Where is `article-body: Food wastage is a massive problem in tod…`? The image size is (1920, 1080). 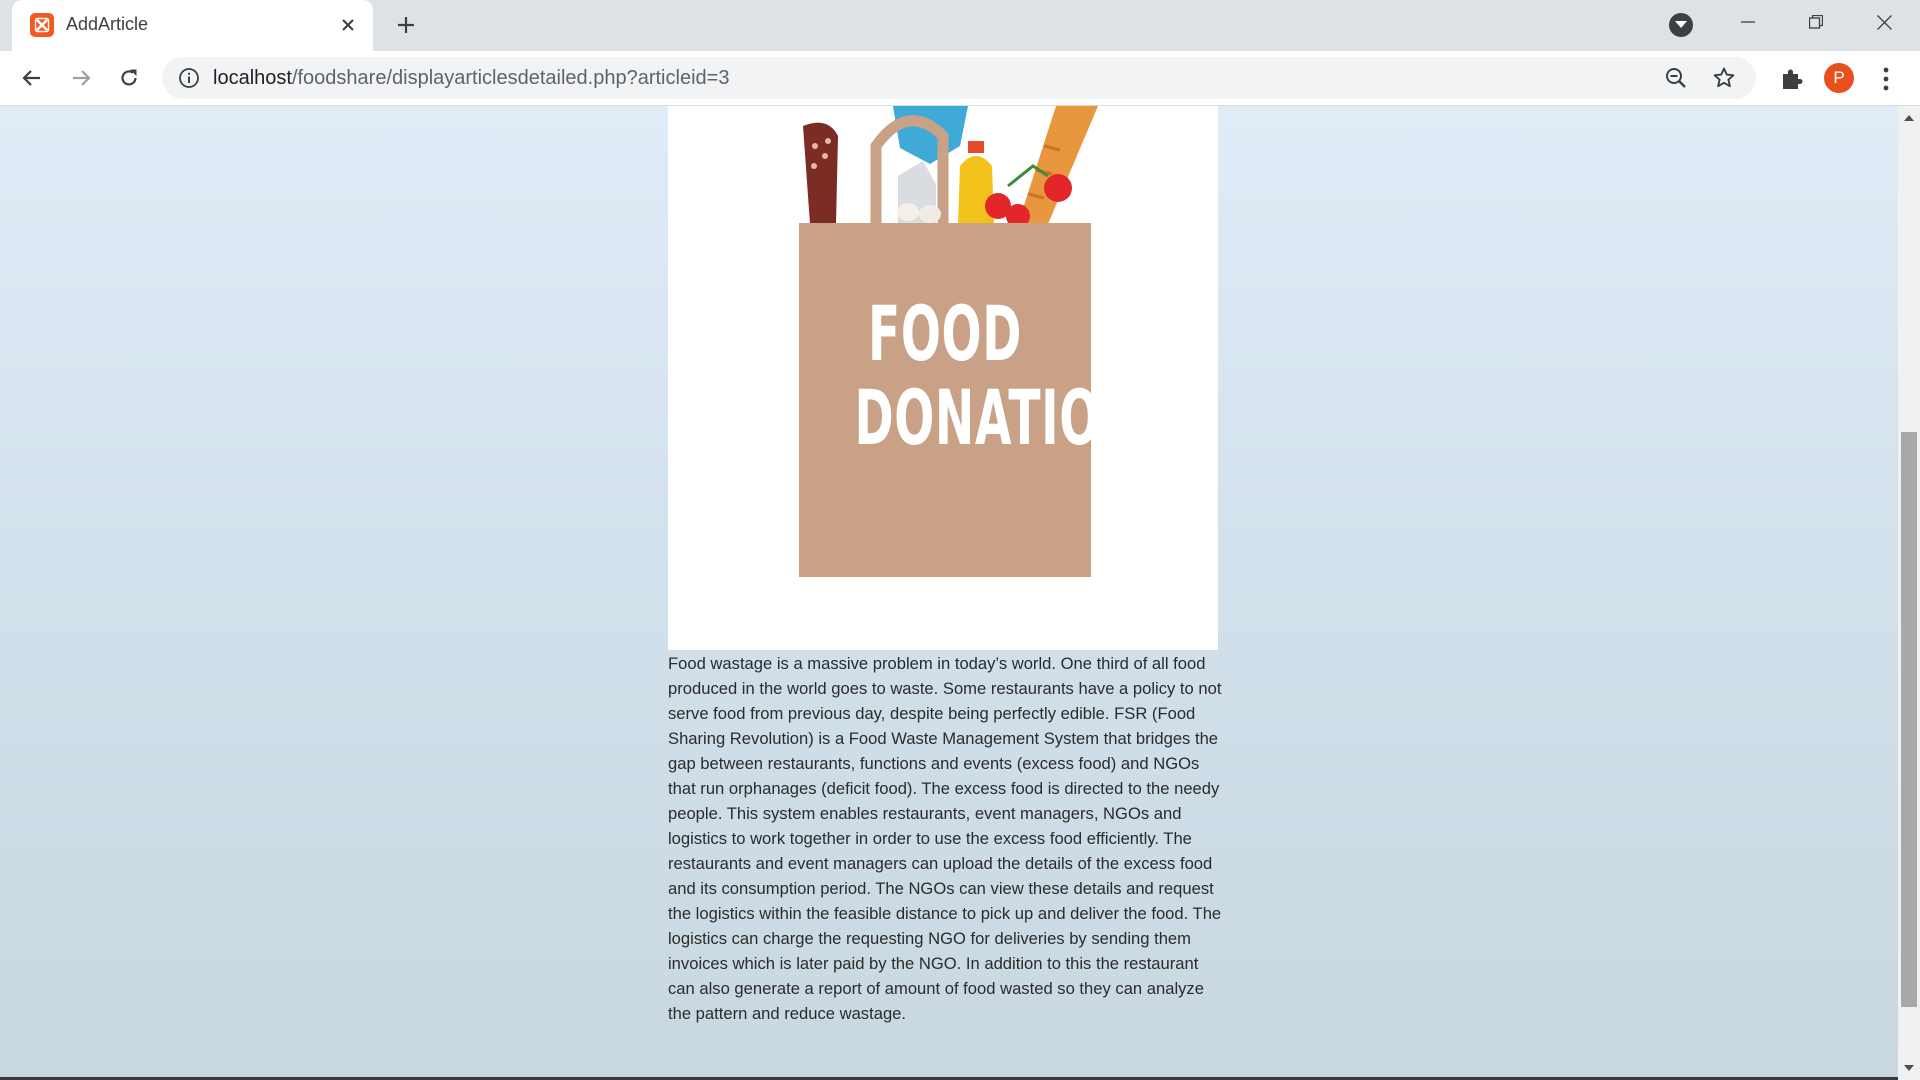 article-body: Food wastage is a massive problem in tod… is located at coordinates (945, 838).